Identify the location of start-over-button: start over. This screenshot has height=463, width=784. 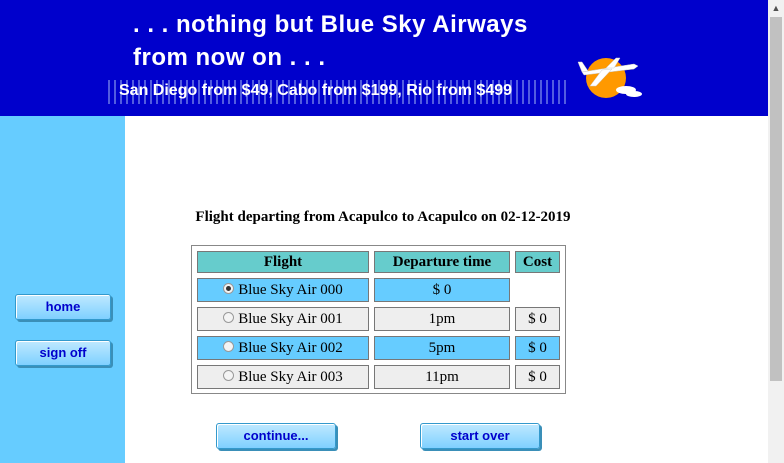
(480, 436).